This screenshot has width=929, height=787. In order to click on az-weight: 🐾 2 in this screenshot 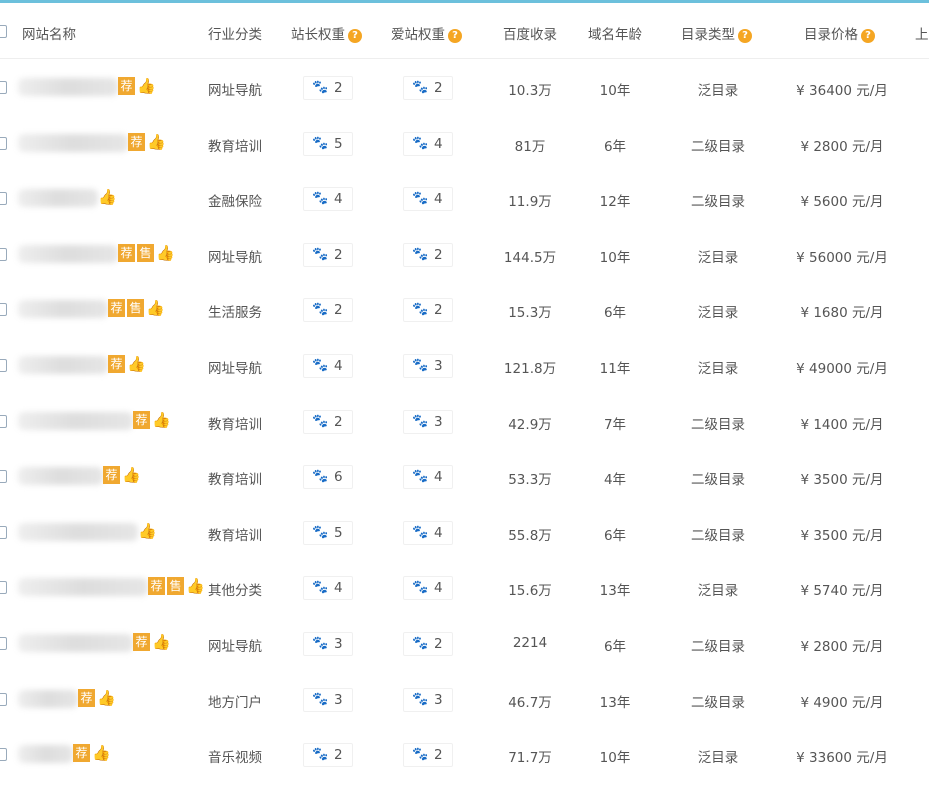, I will do `click(428, 755)`.